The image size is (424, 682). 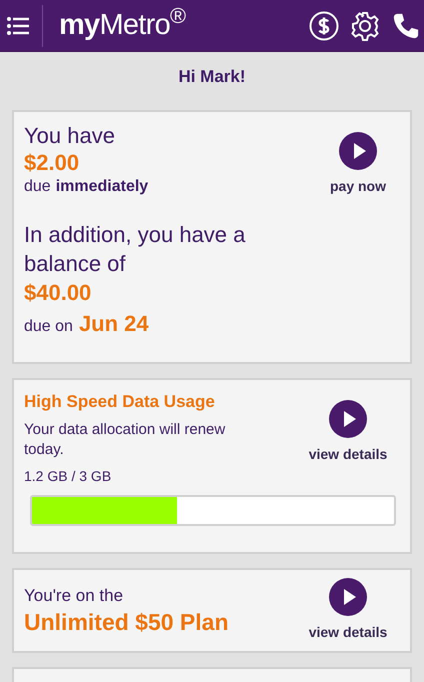 I want to click on due-date: Jun 24, so click(x=113, y=324).